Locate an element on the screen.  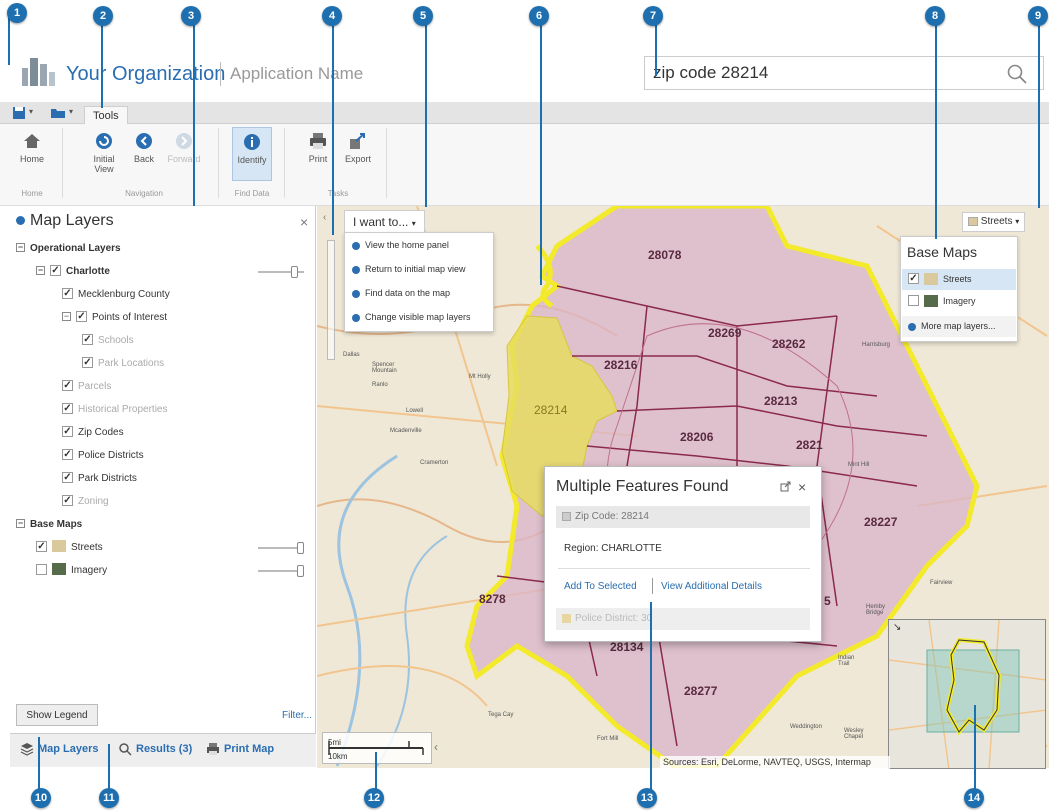
home-button: Home is located at coordinates (32, 153).